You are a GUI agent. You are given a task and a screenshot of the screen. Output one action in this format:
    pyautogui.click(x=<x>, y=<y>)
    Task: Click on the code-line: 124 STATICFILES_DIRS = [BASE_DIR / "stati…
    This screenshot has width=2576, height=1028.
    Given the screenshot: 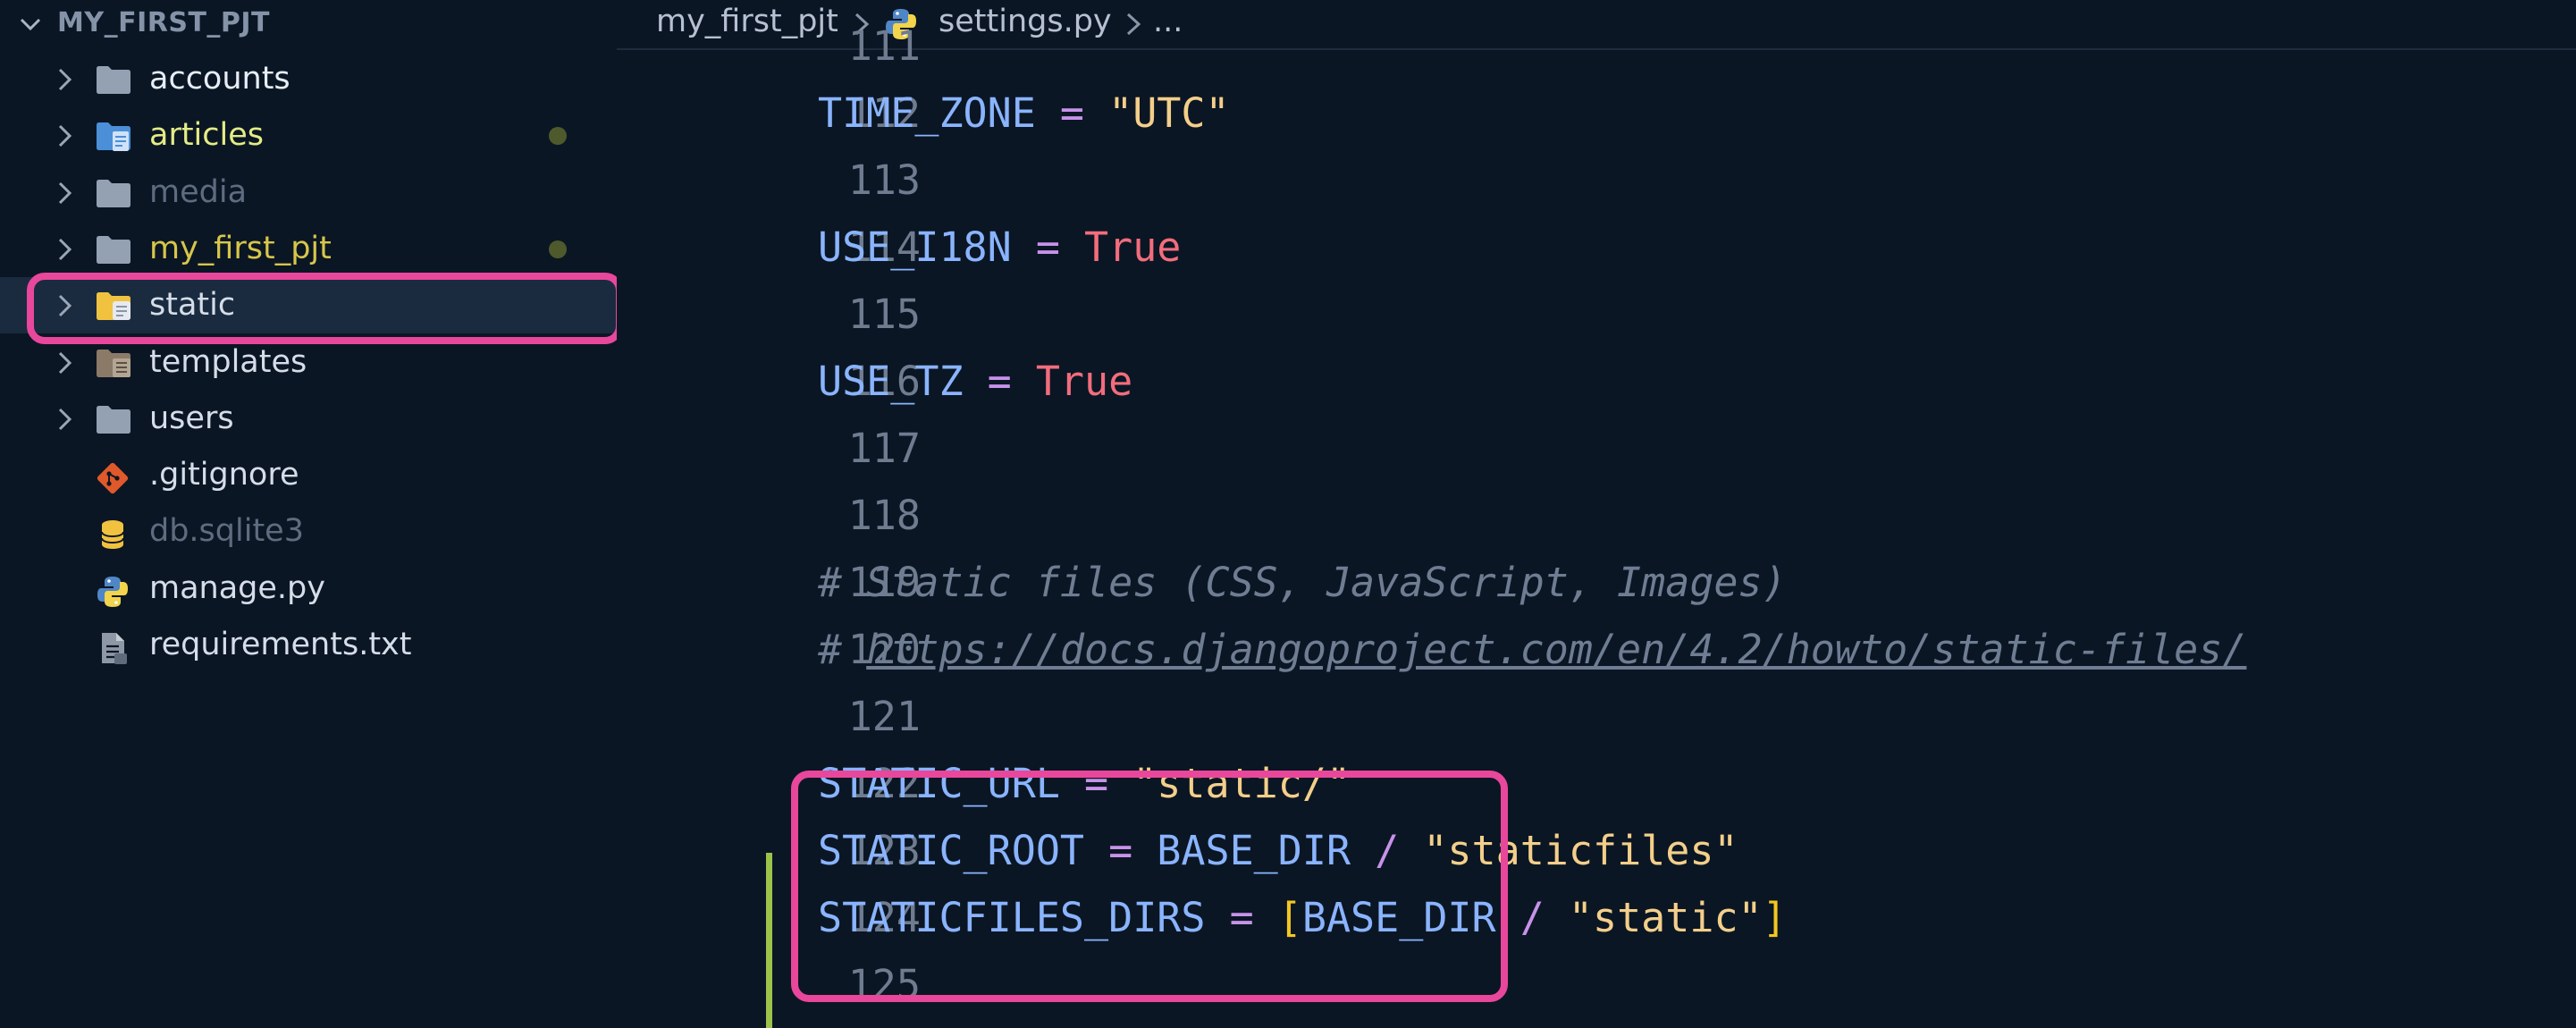 What is the action you would take?
    pyautogui.click(x=1597, y=918)
    